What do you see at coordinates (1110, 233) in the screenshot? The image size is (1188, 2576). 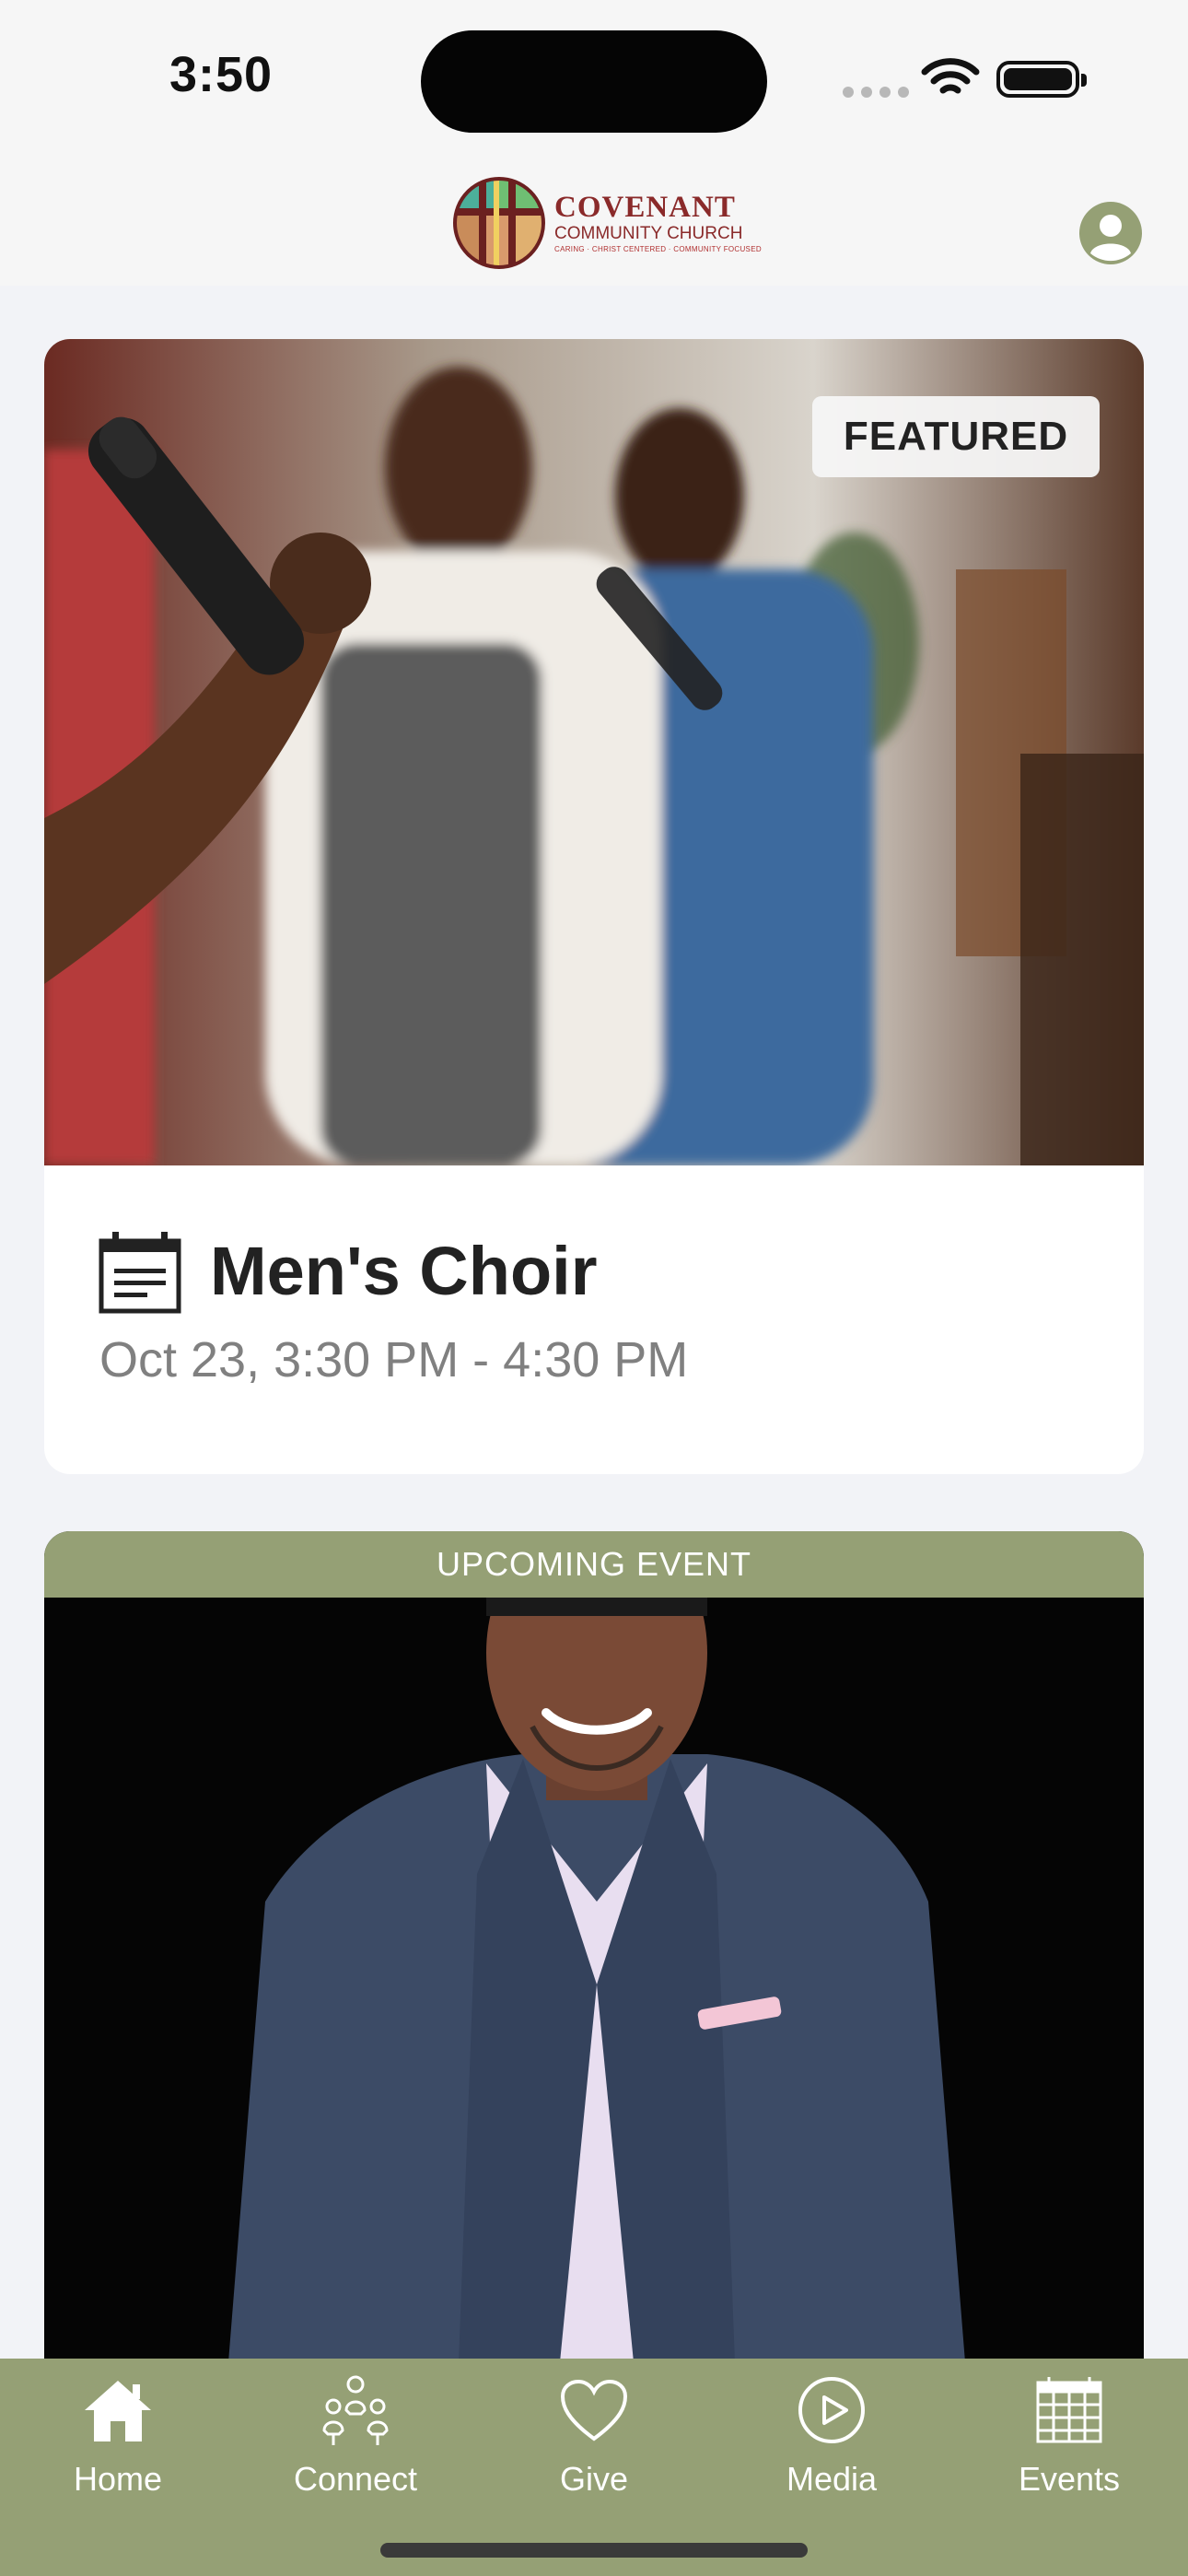 I see `person-circle-icon` at bounding box center [1110, 233].